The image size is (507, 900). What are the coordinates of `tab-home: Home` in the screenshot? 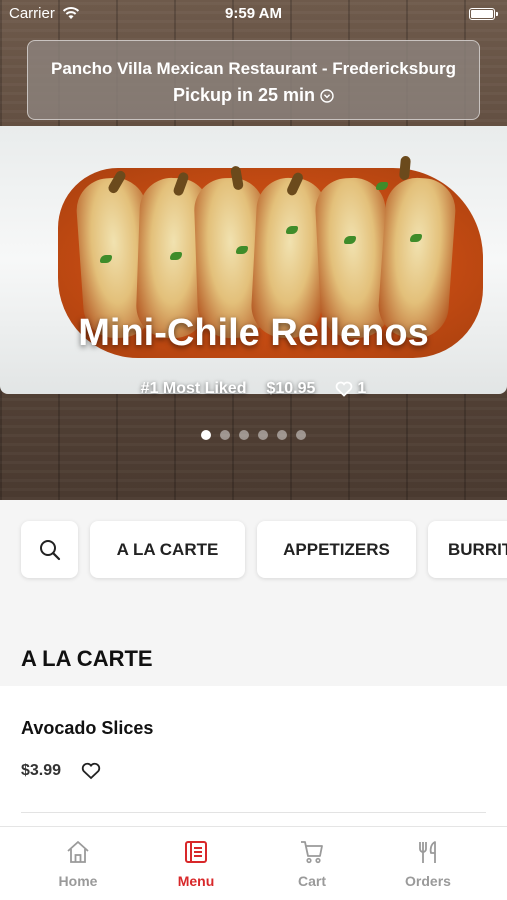 It's located at (78, 864).